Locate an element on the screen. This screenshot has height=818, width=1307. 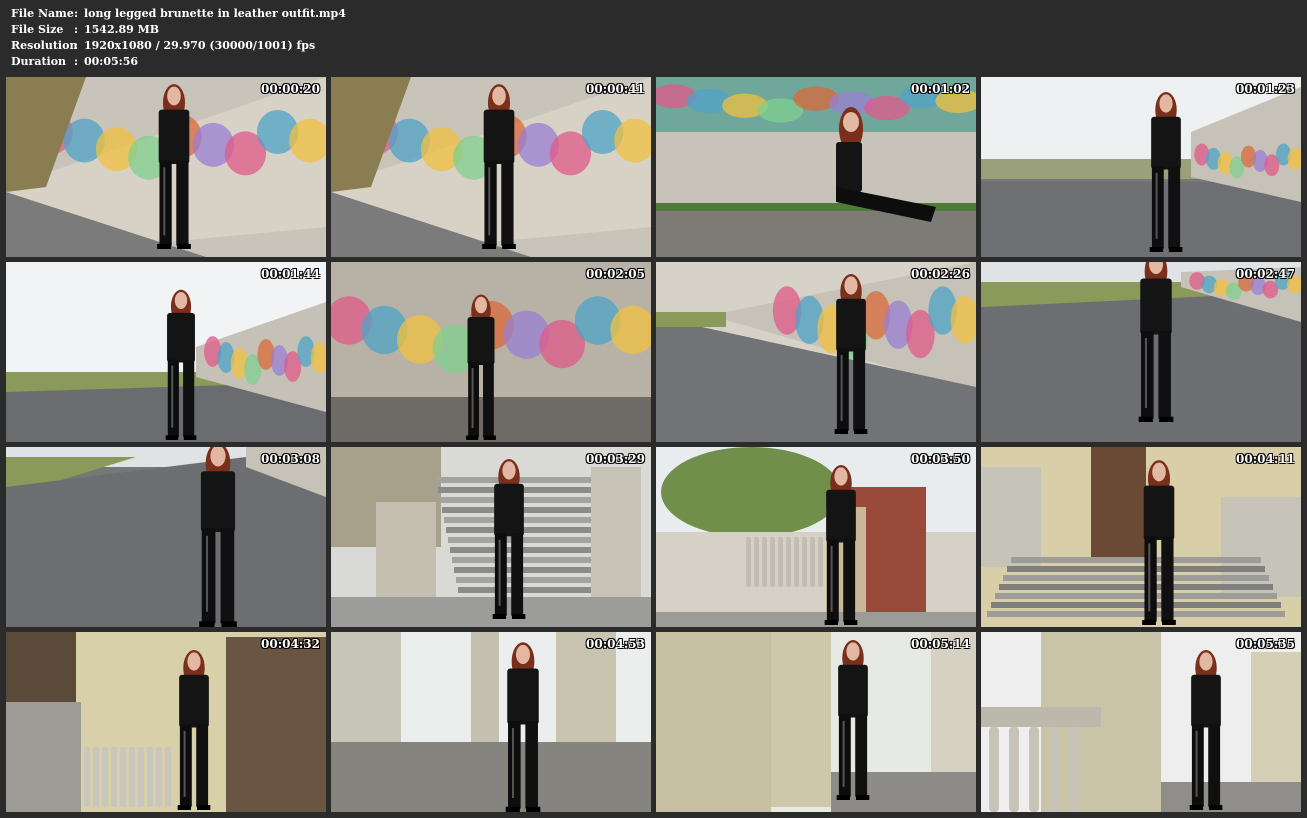
timestamp-label: 00:03:50 is located at coordinates (940, 459).